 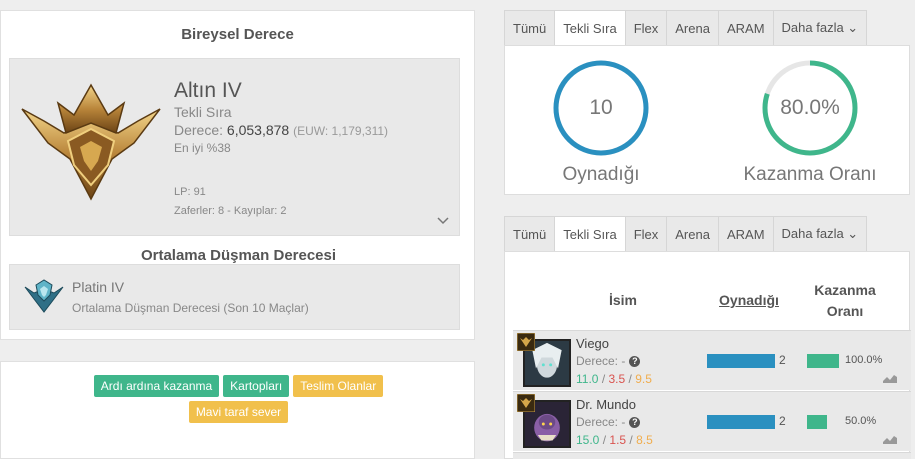 What do you see at coordinates (91, 142) in the screenshot?
I see `gold-emblem-icon` at bounding box center [91, 142].